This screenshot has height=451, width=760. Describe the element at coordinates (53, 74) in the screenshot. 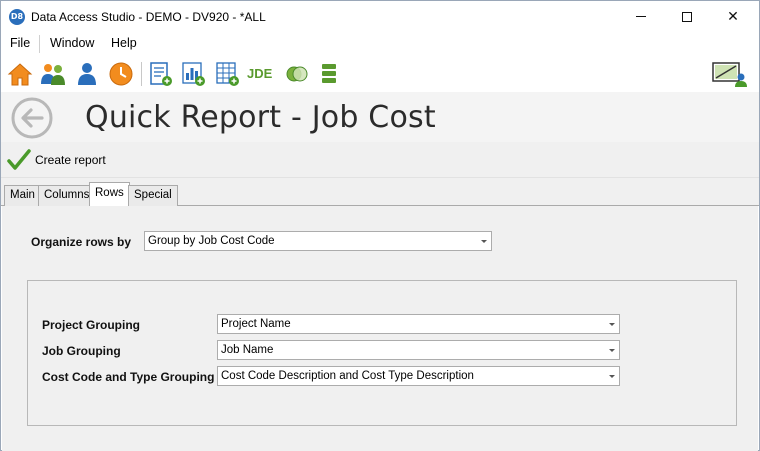

I see `users-icon` at that location.